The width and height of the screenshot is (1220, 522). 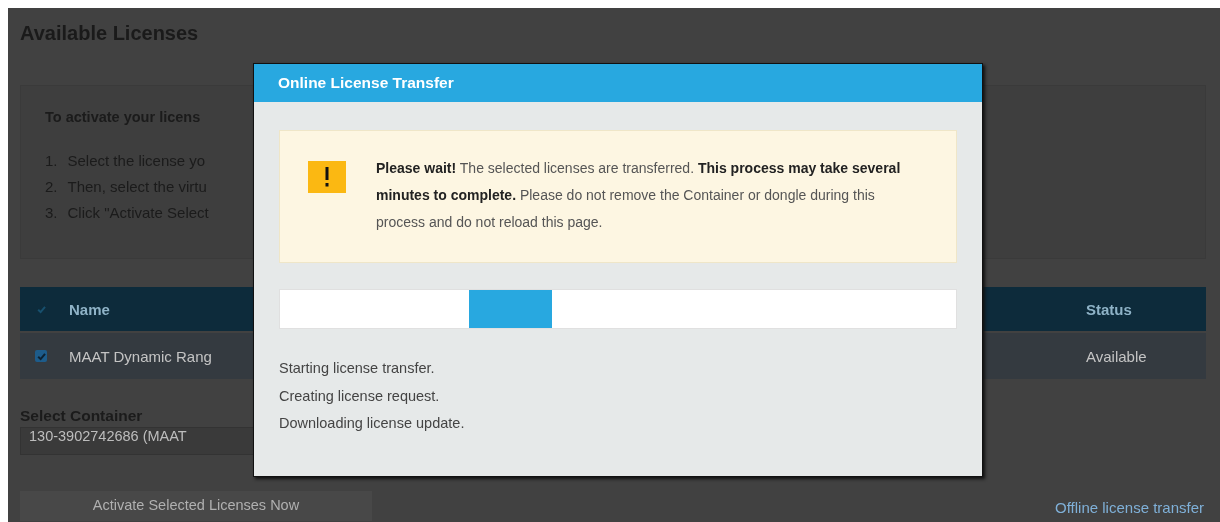 What do you see at coordinates (327, 177) in the screenshot?
I see `exclamation-icon` at bounding box center [327, 177].